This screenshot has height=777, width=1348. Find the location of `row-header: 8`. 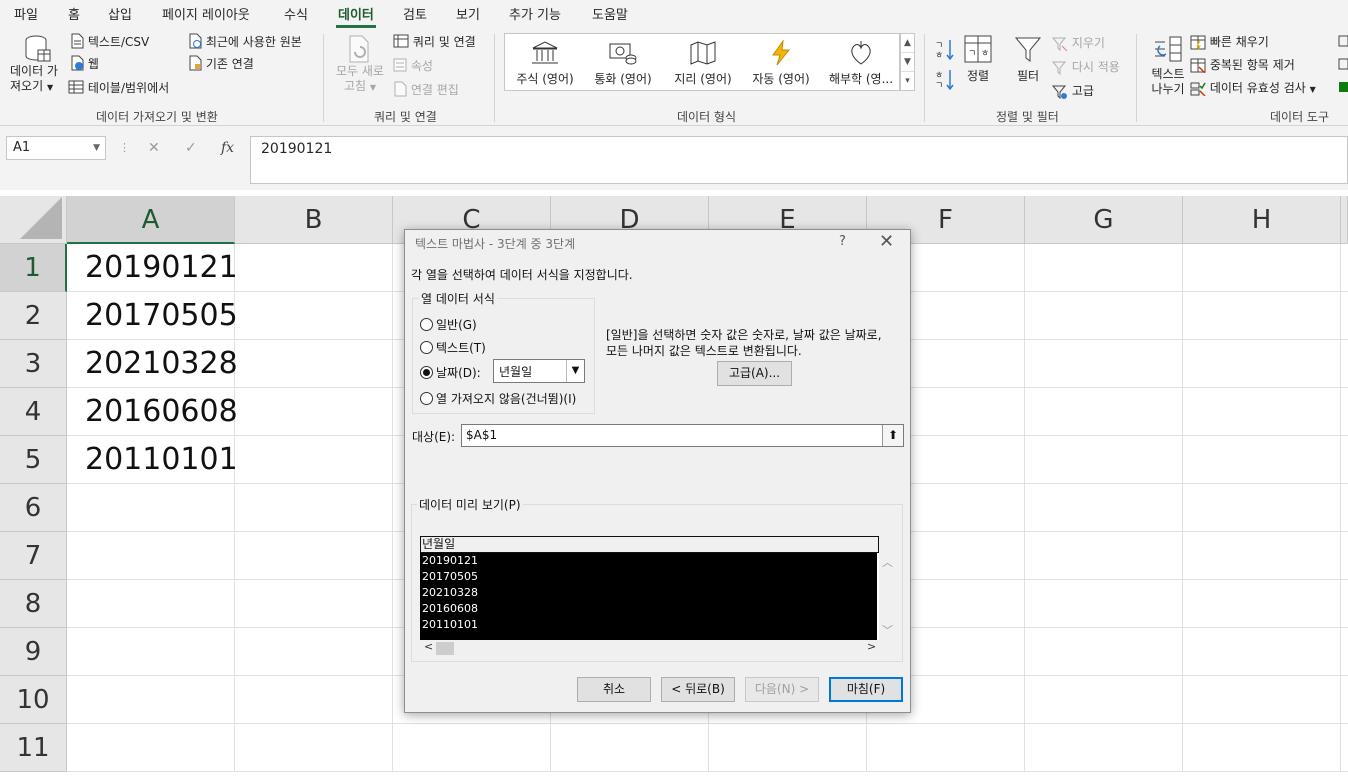

row-header: 8 is located at coordinates (33, 604).